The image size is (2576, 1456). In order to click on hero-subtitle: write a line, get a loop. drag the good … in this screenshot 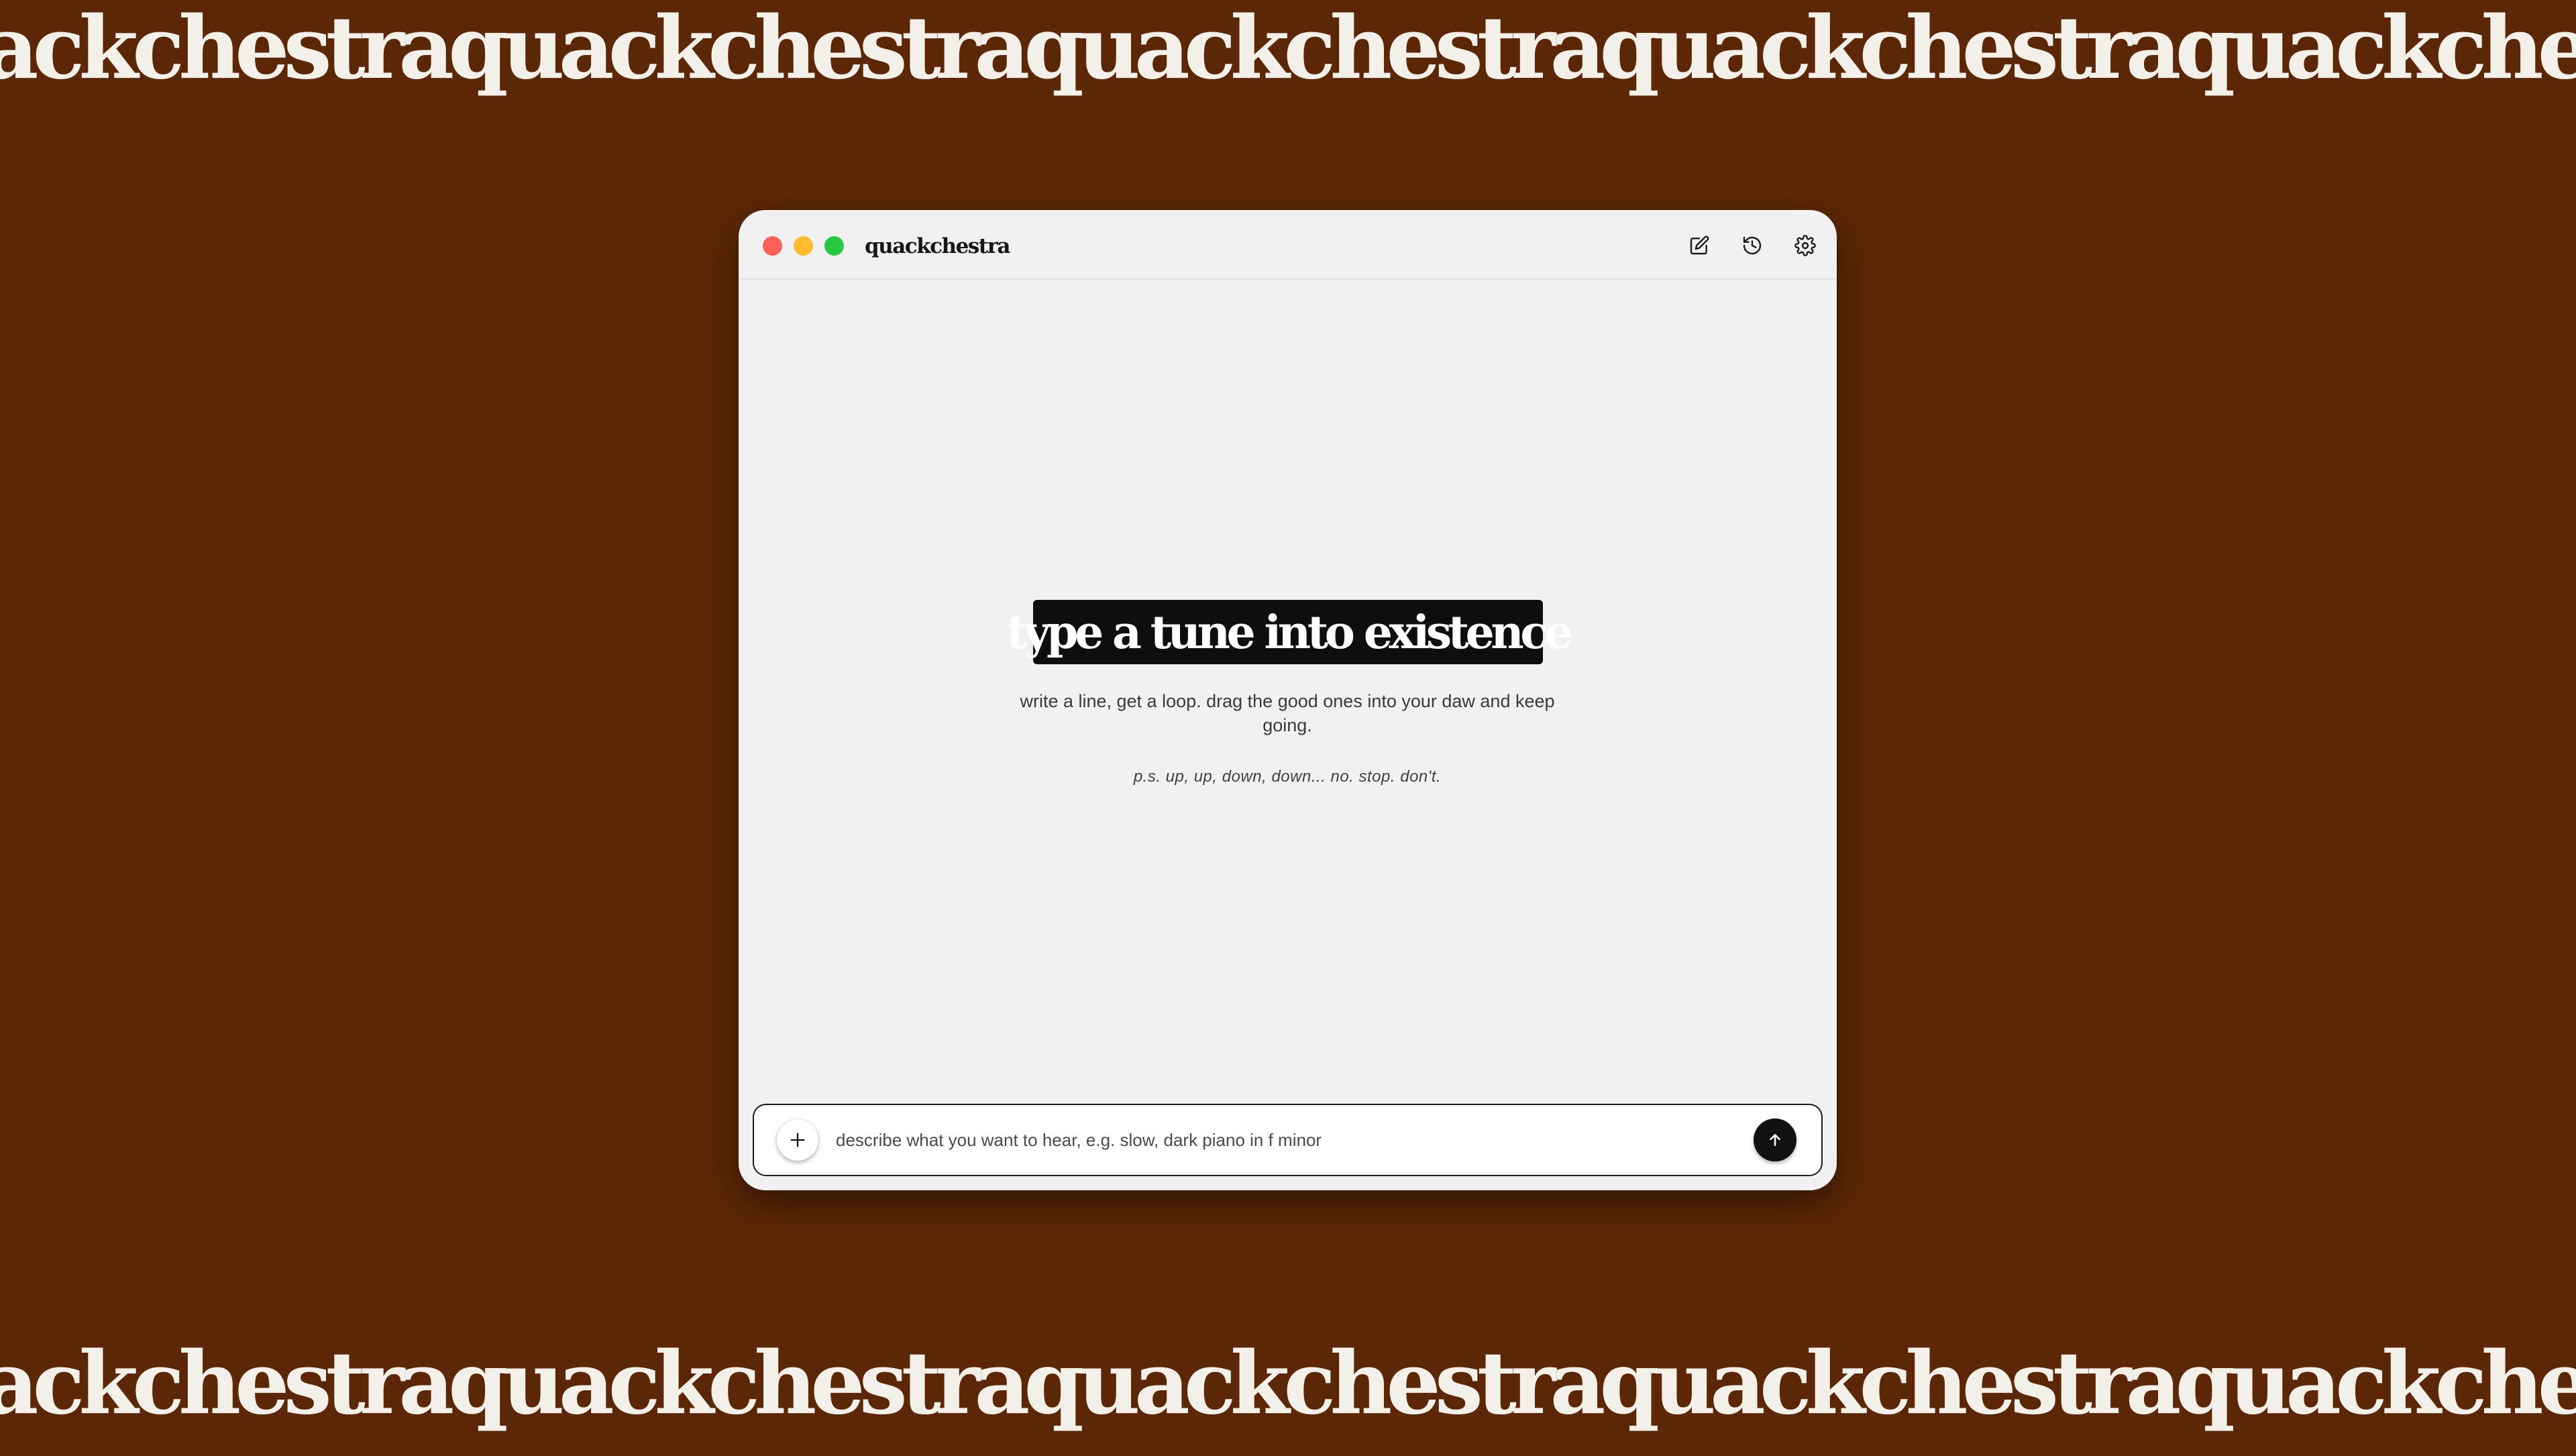, I will do `click(1287, 713)`.